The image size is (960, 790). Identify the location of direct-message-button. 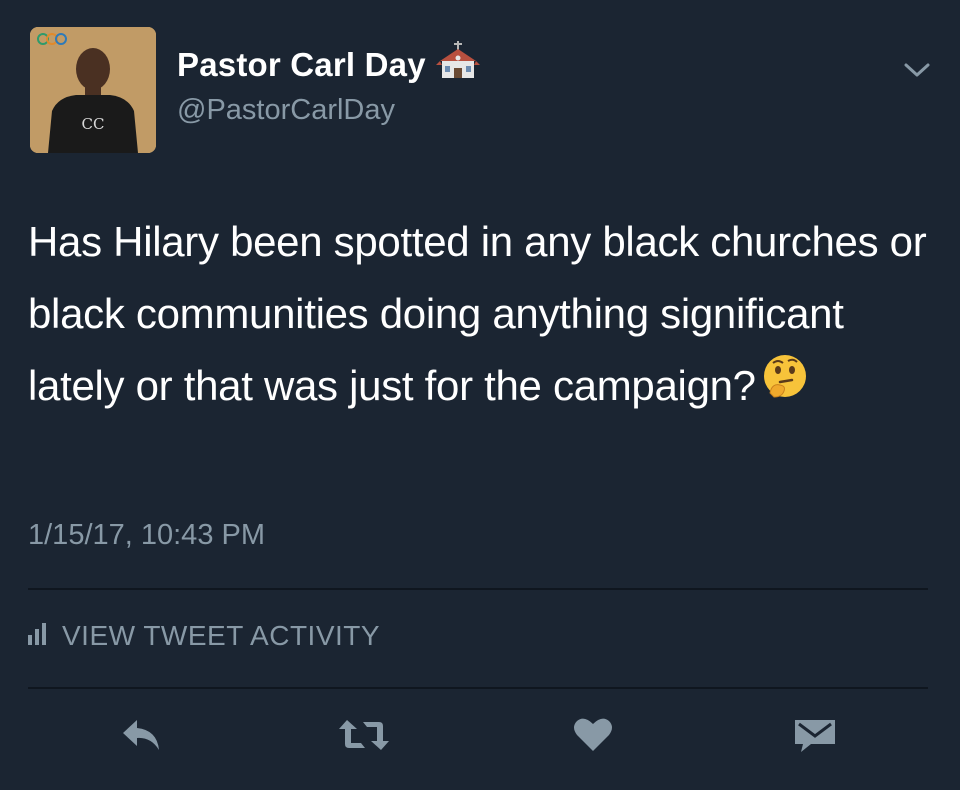
(815, 737).